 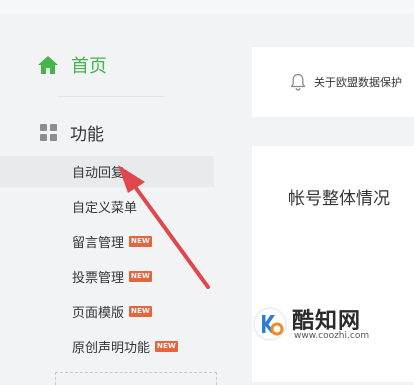 I want to click on sidebar-item-page-templates: 页面模版 NEW, so click(x=107, y=311).